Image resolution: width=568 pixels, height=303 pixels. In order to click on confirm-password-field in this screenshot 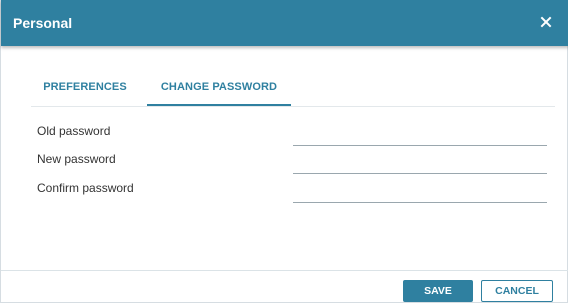, I will do `click(420, 191)`.